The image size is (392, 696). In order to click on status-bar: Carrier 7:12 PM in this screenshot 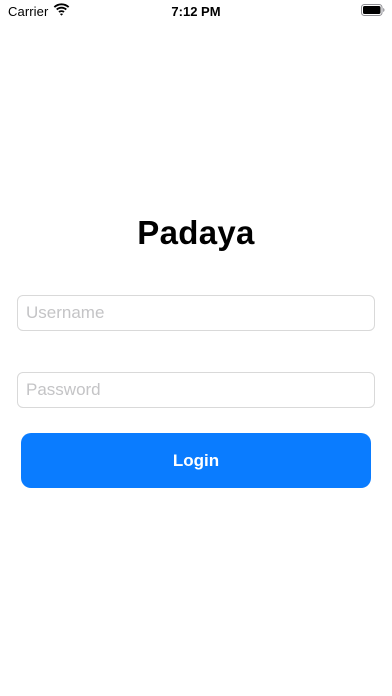, I will do `click(196, 12)`.